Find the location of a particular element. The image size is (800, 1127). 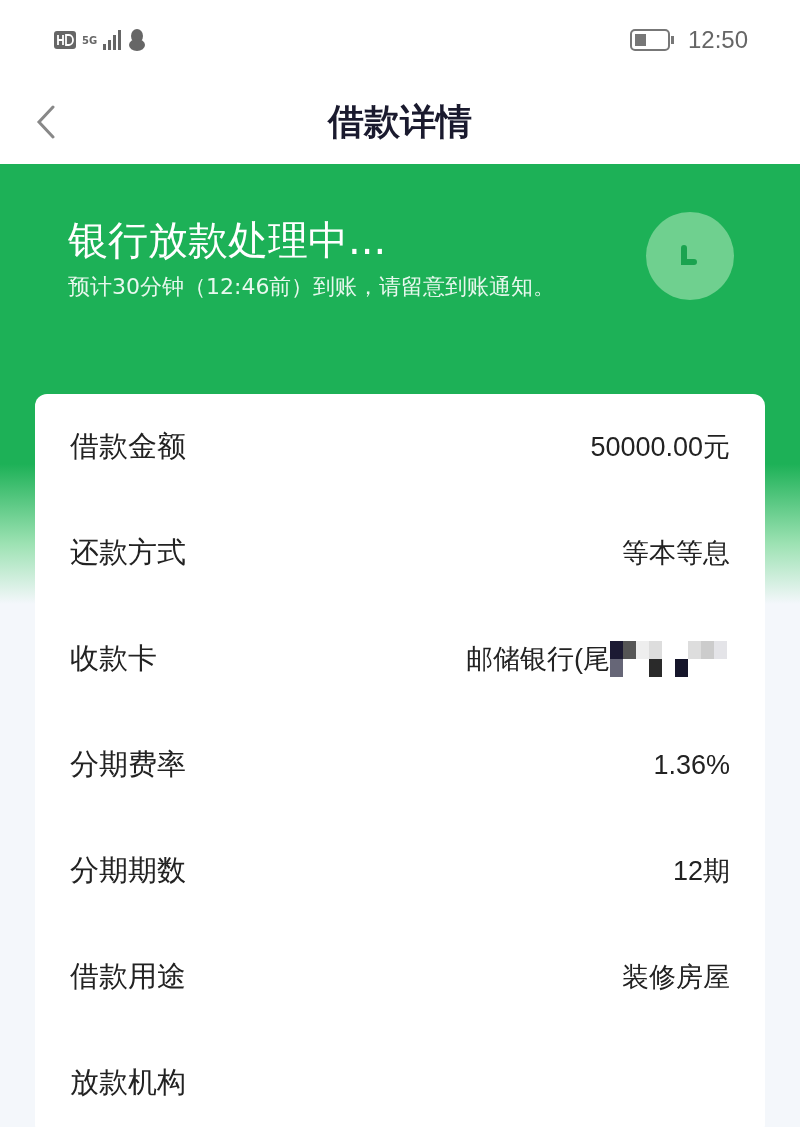

back-icon is located at coordinates (46, 122).